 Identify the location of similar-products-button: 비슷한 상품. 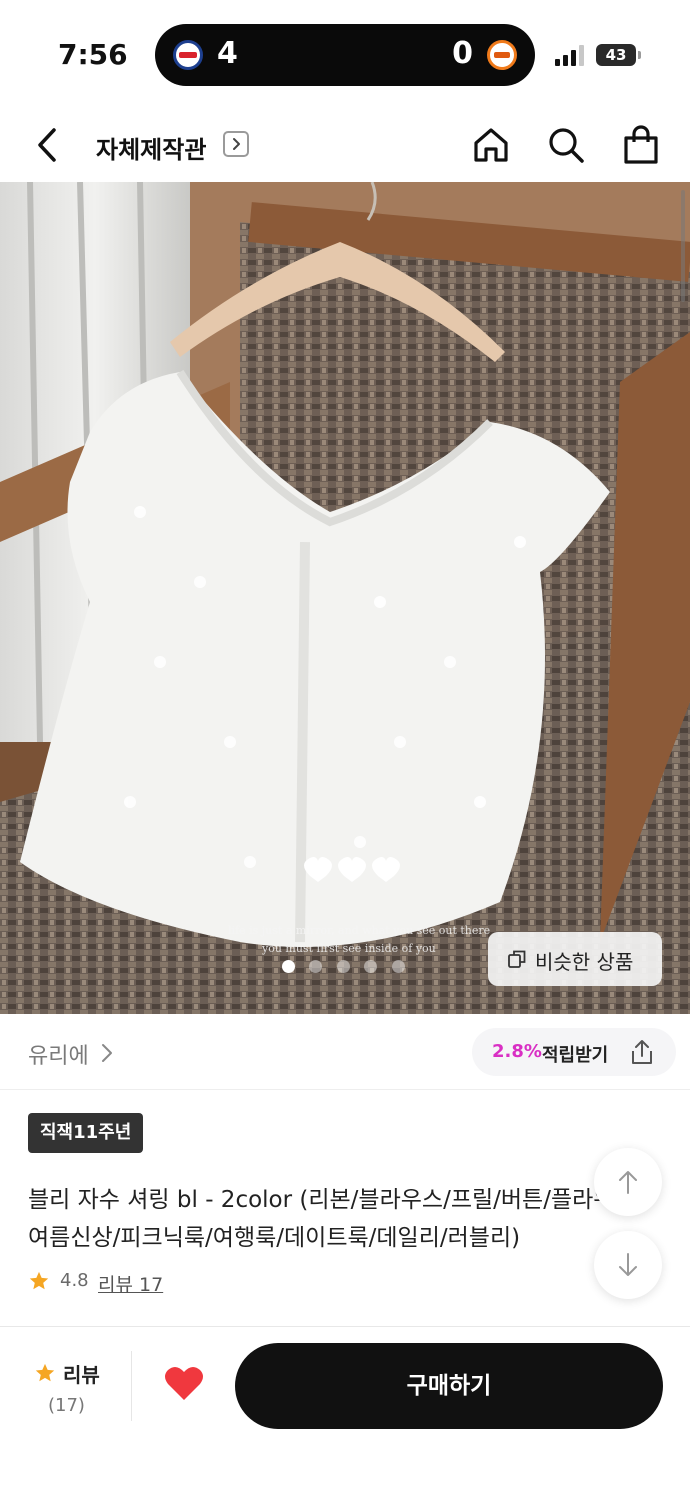
(575, 959).